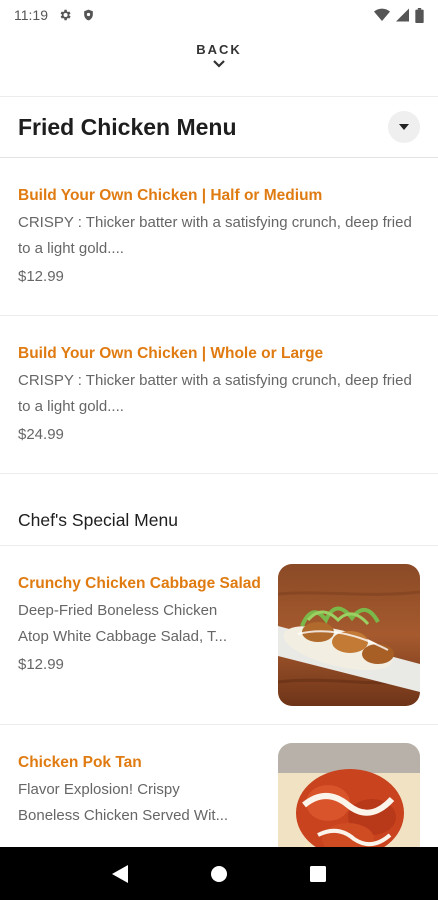  I want to click on page-title: Fried Chicken Menu, so click(127, 126).